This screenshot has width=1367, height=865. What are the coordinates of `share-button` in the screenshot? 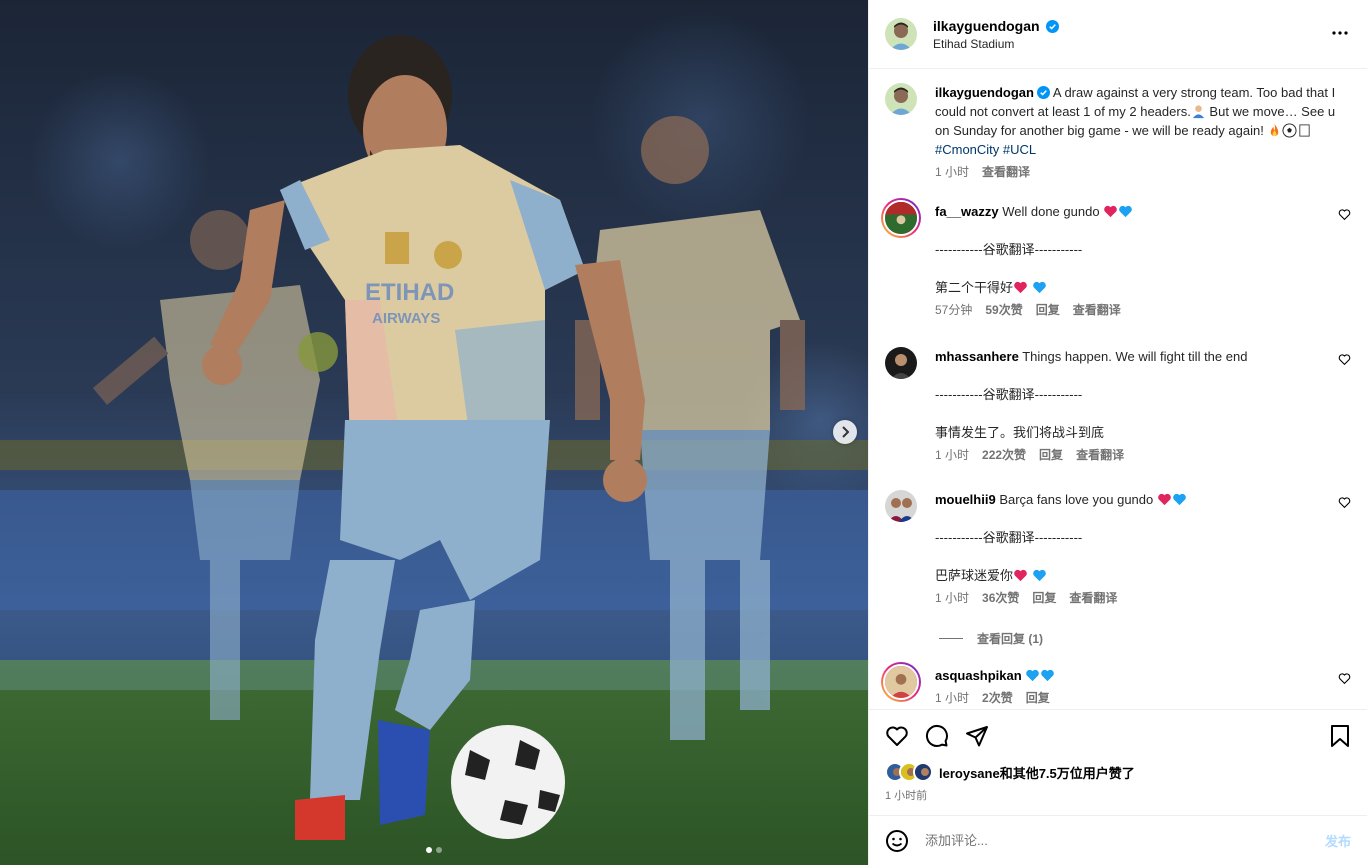 It's located at (977, 736).